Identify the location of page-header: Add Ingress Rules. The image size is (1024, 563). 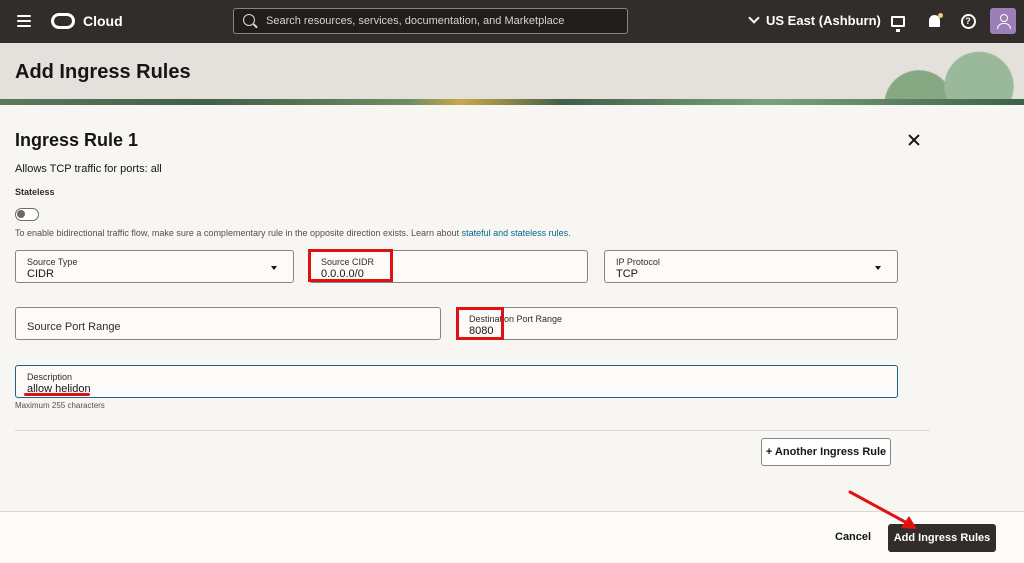
(512, 74).